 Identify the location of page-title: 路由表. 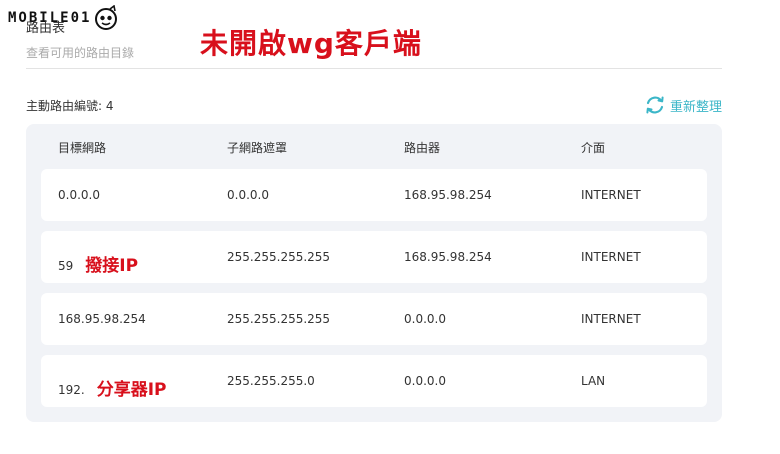
(46, 28).